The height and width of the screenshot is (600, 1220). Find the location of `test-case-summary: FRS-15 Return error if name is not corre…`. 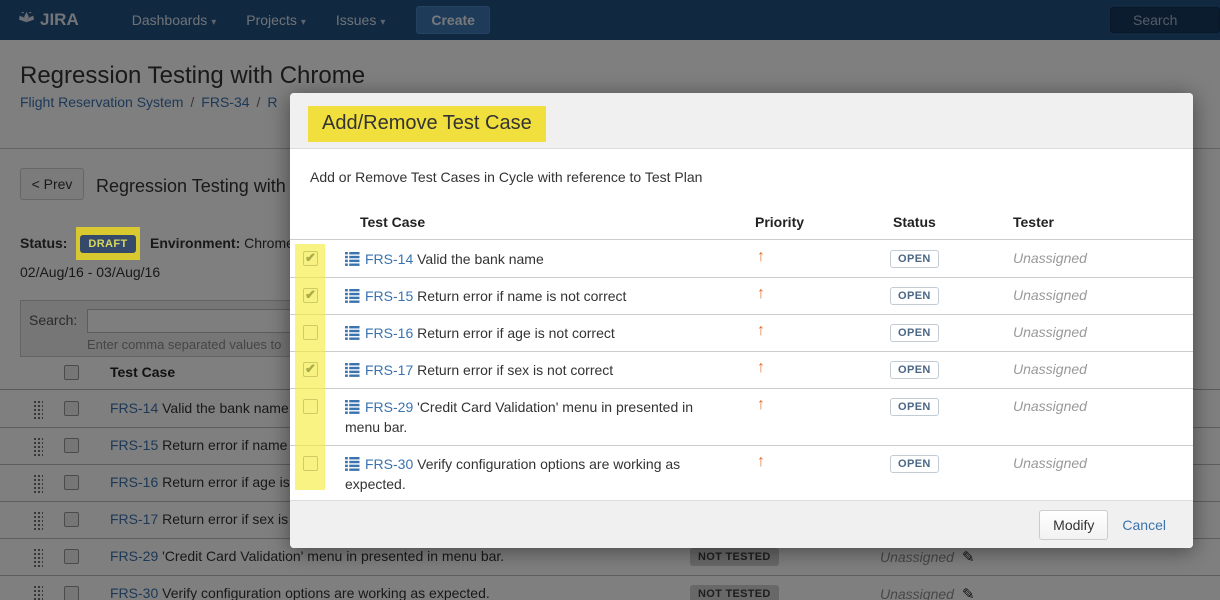

test-case-summary: FRS-15 Return error if name is not corre… is located at coordinates (534, 296).